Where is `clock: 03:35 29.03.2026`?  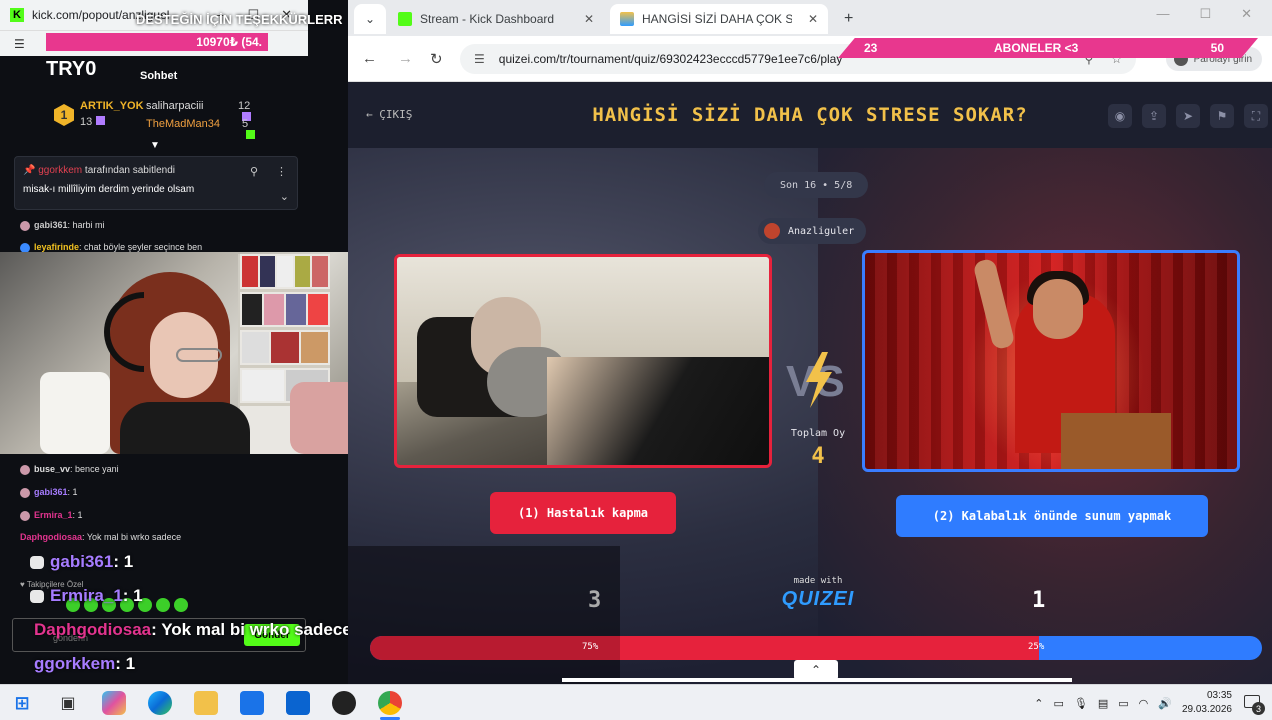 clock: 03:35 29.03.2026 is located at coordinates (1207, 703).